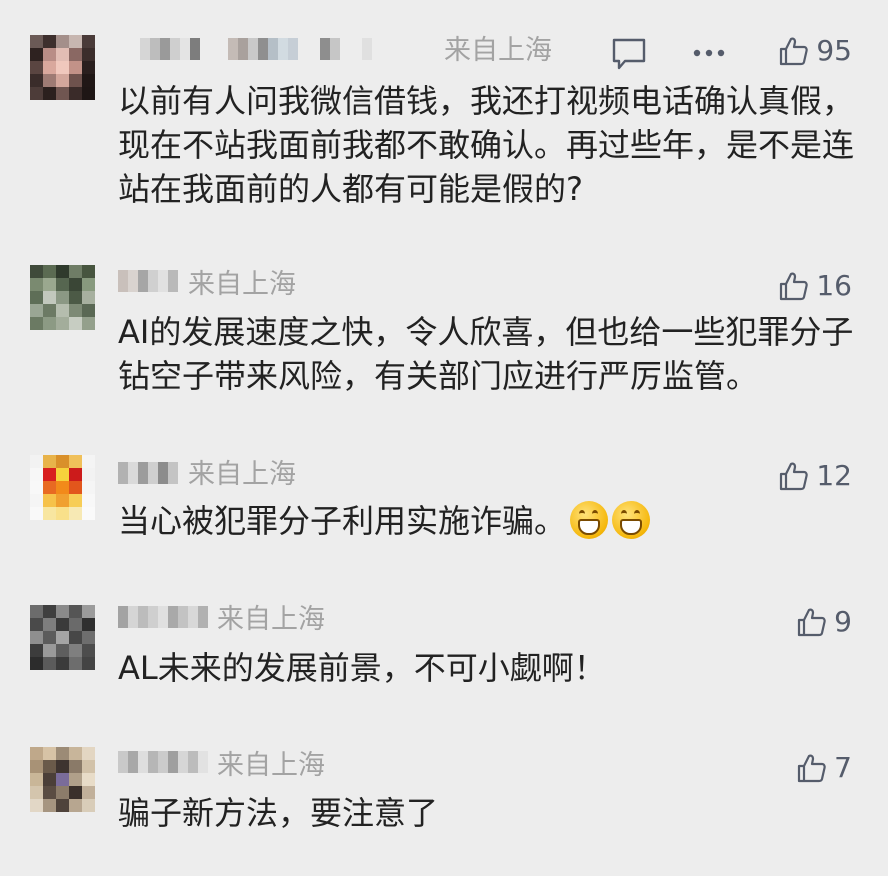  I want to click on comment-text-body: 当心被犯罪分子利用实施诈骗。, so click(342, 521).